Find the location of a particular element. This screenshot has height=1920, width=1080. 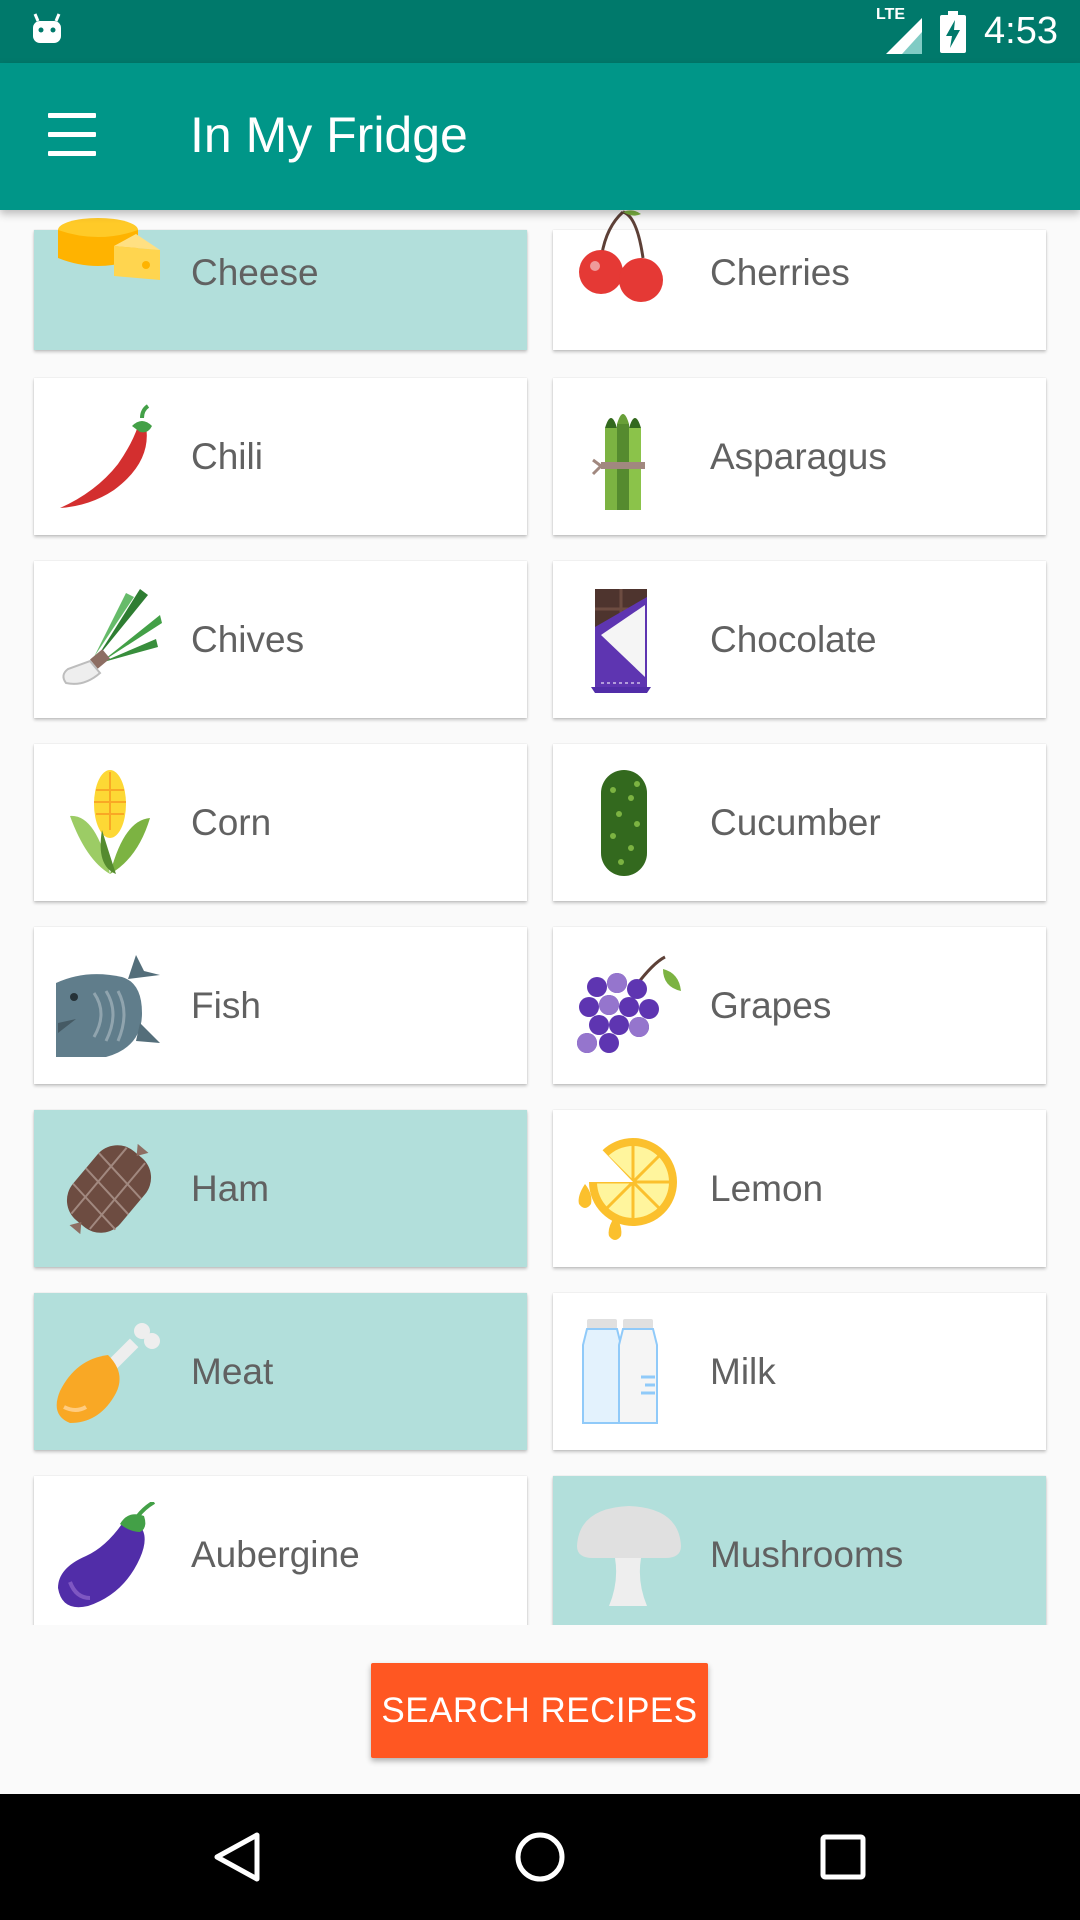

ingredient-card: Meat is located at coordinates (280, 1371).